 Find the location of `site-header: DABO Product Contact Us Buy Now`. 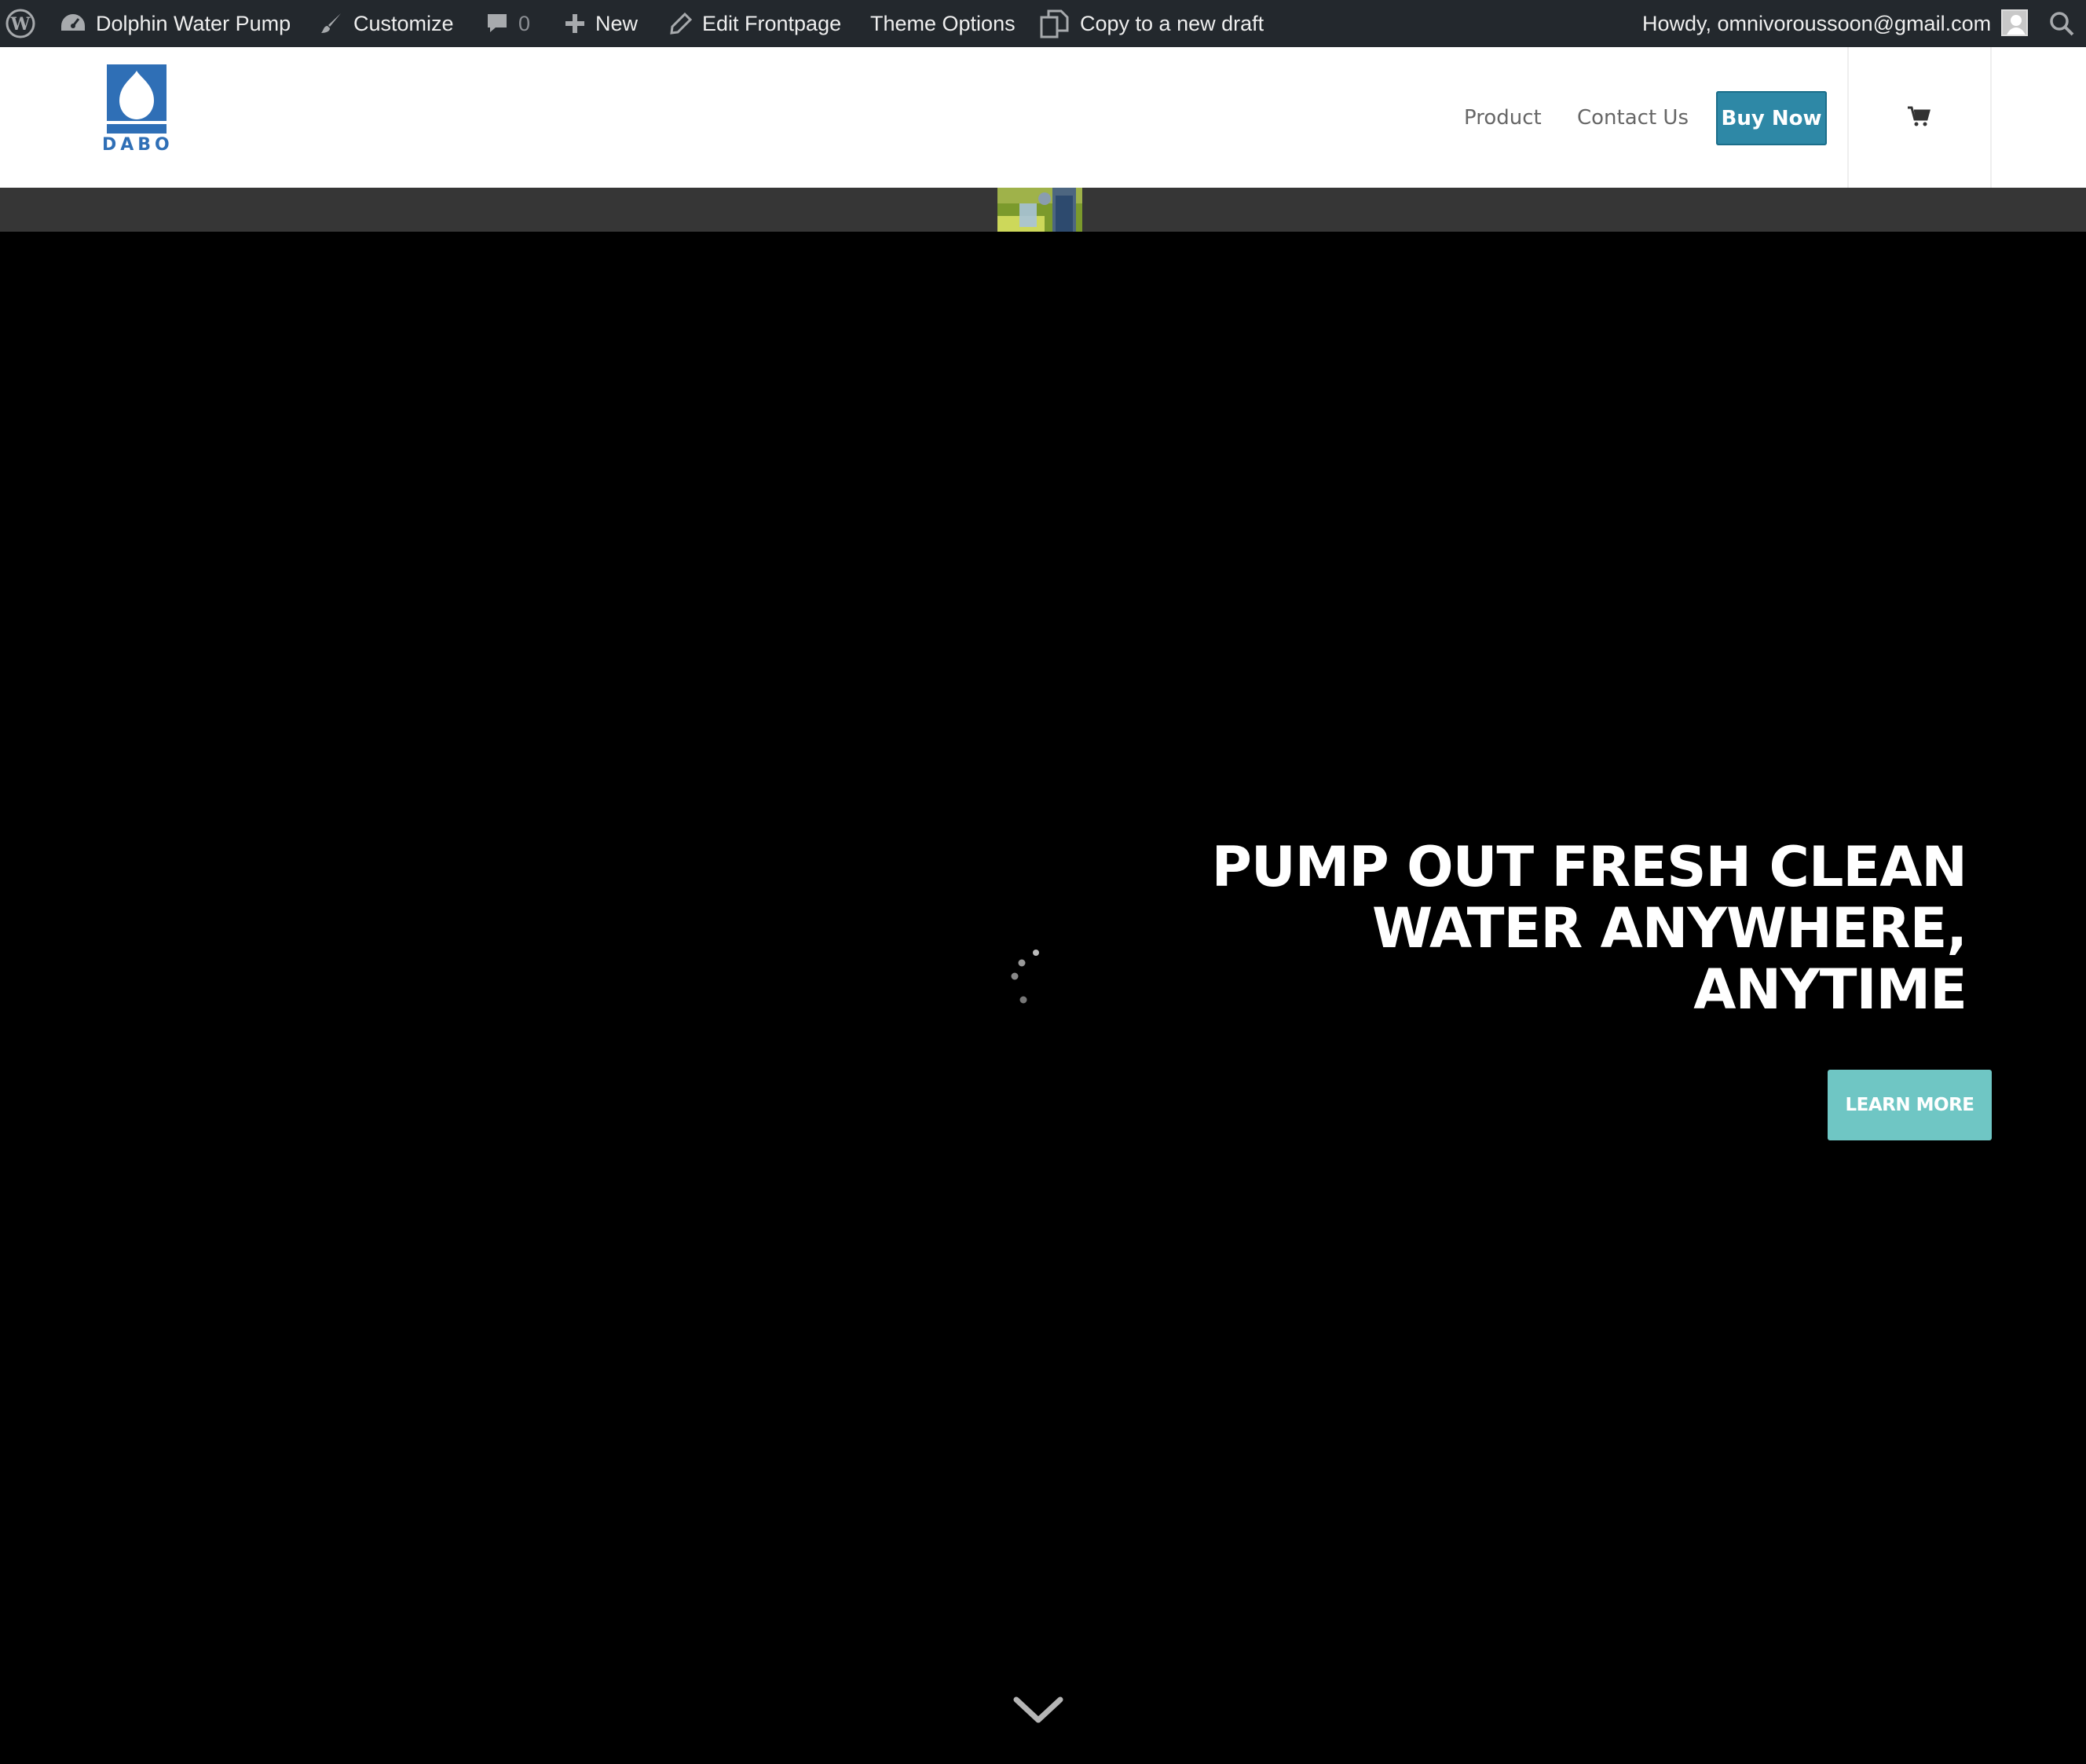

site-header: DABO Product Contact Us Buy Now is located at coordinates (1043, 118).